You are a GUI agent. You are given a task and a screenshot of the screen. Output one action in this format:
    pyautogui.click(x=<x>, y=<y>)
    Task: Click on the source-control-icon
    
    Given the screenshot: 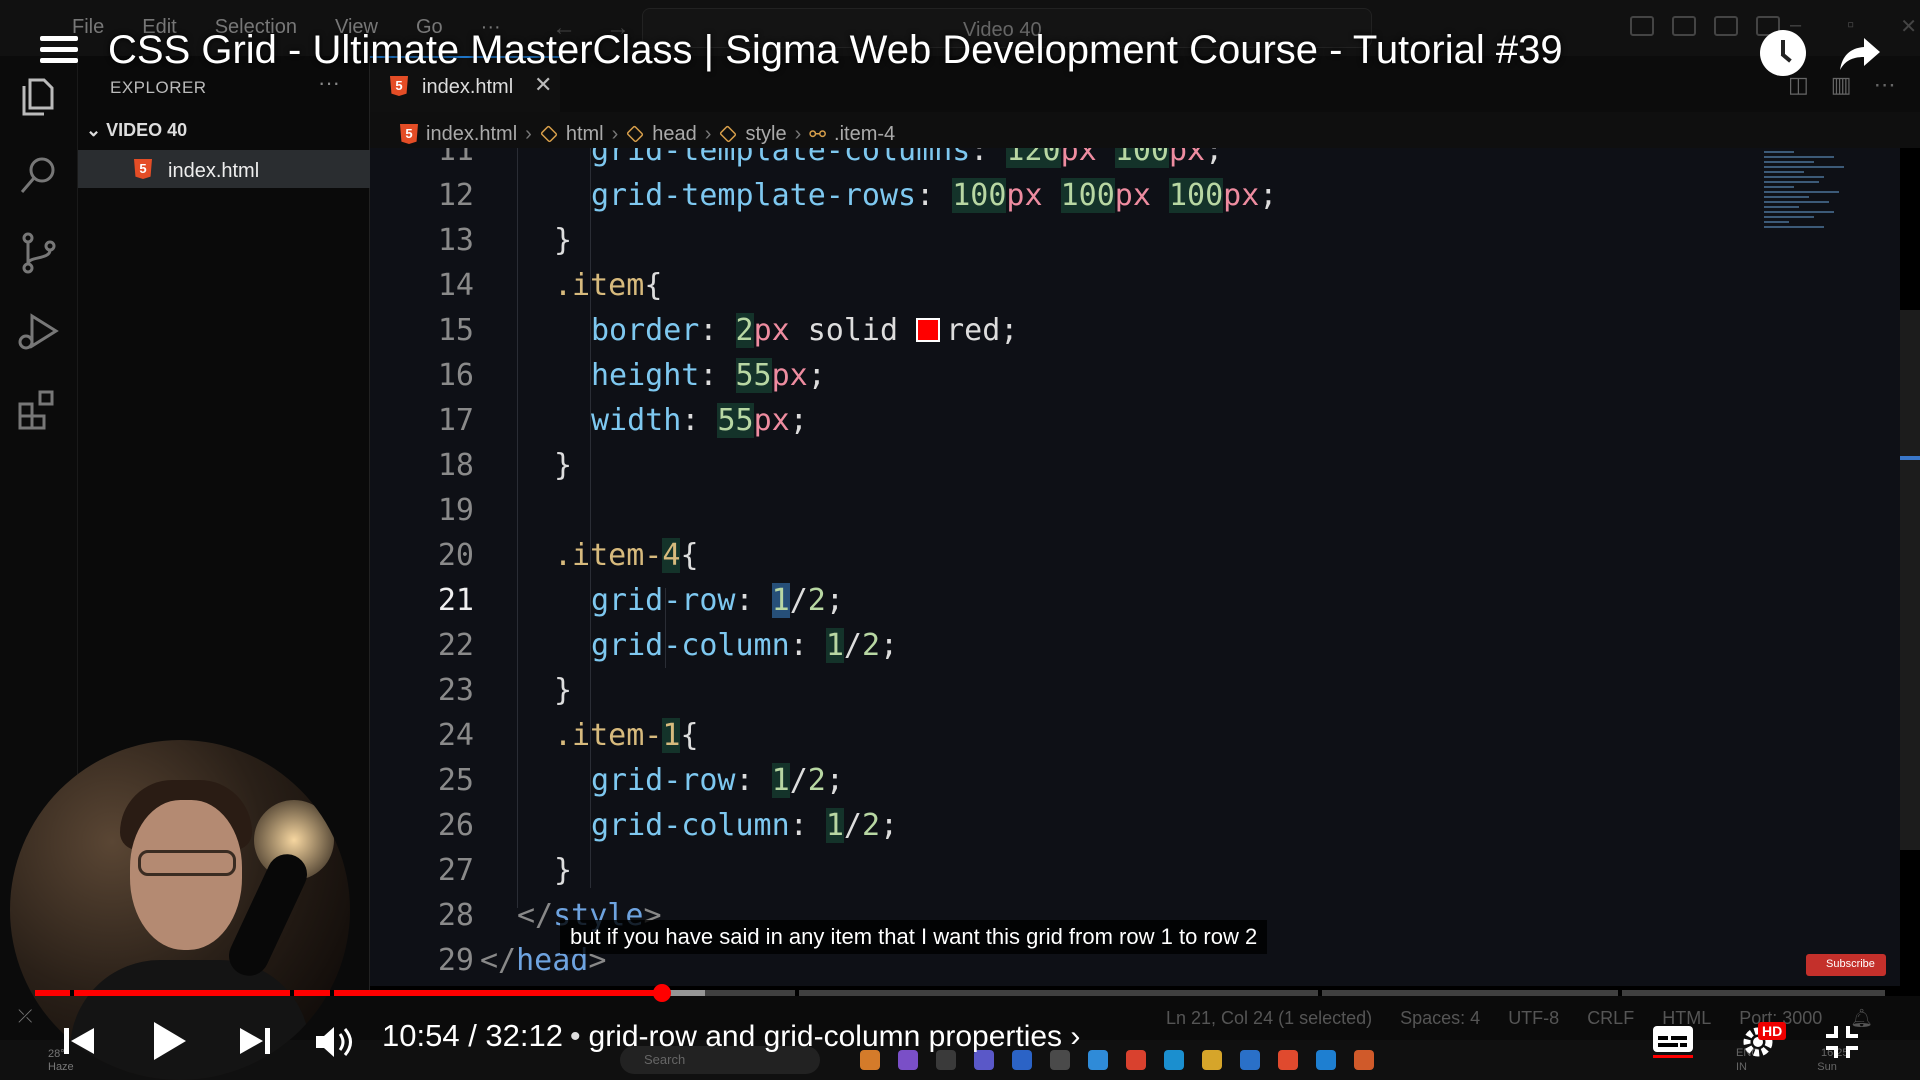 What is the action you would take?
    pyautogui.click(x=39, y=253)
    